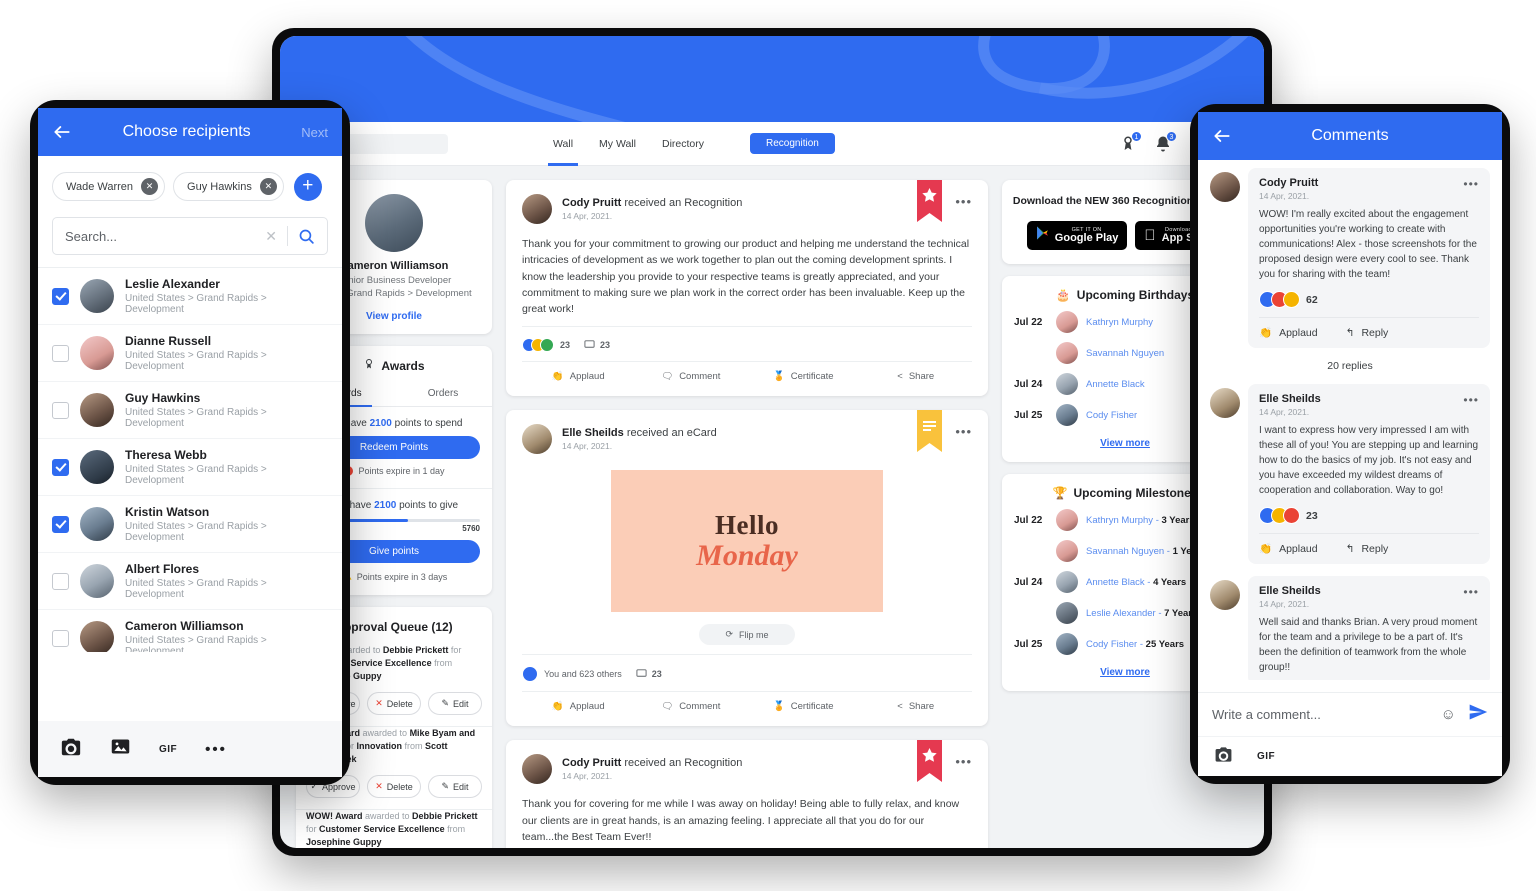  Describe the element at coordinates (307, 186) in the screenshot. I see `plus-icon: +` at that location.